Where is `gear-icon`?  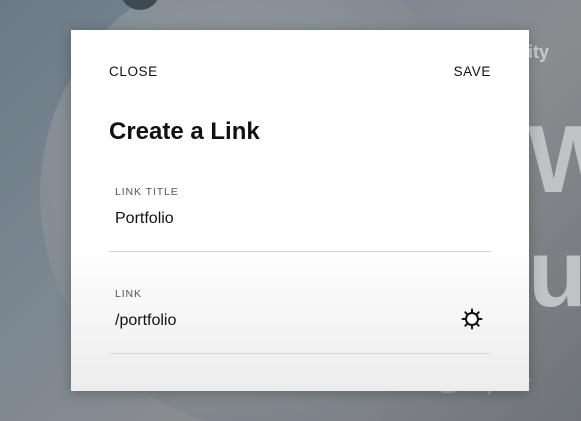 gear-icon is located at coordinates (472, 319).